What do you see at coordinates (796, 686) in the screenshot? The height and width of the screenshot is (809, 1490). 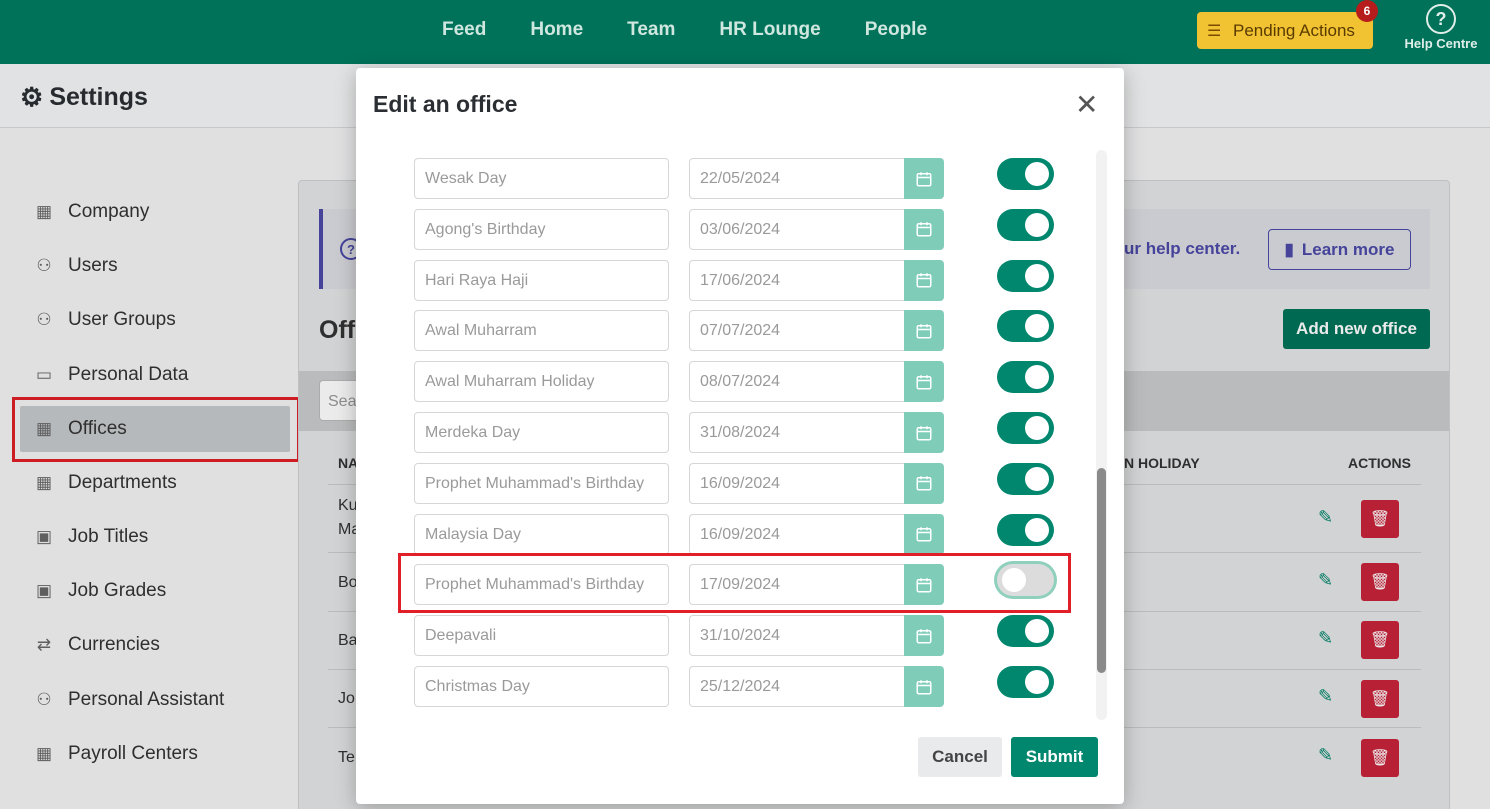 I see `holiday-date-field: 25/12/2024` at bounding box center [796, 686].